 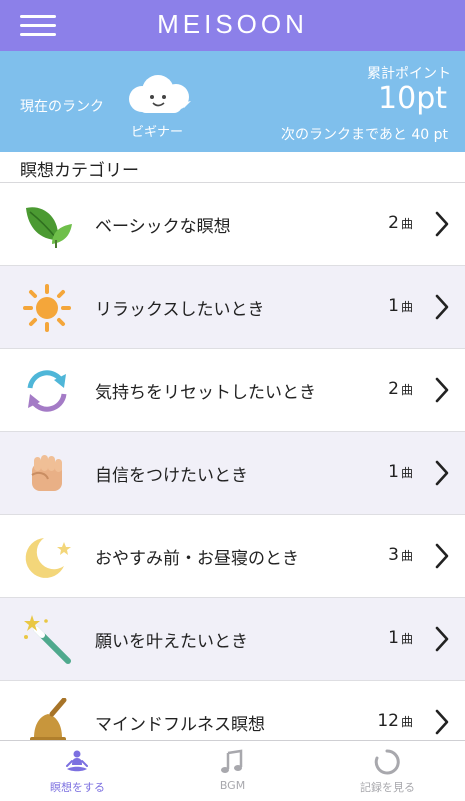 What do you see at coordinates (47, 639) in the screenshot?
I see `magic-wand-icon` at bounding box center [47, 639].